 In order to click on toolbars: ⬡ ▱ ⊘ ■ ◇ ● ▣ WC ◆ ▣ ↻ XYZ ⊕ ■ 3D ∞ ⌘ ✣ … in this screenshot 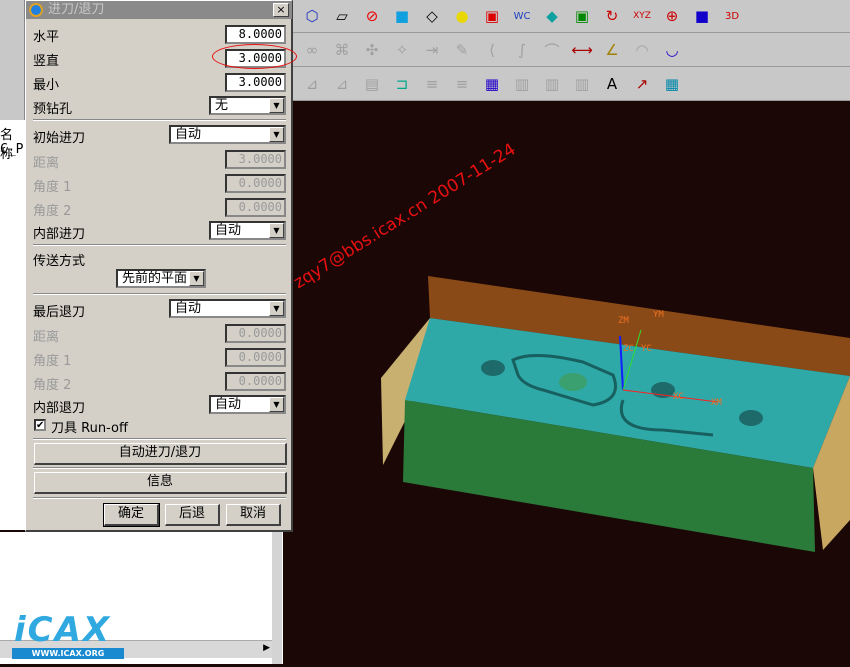, I will do `click(571, 50)`.